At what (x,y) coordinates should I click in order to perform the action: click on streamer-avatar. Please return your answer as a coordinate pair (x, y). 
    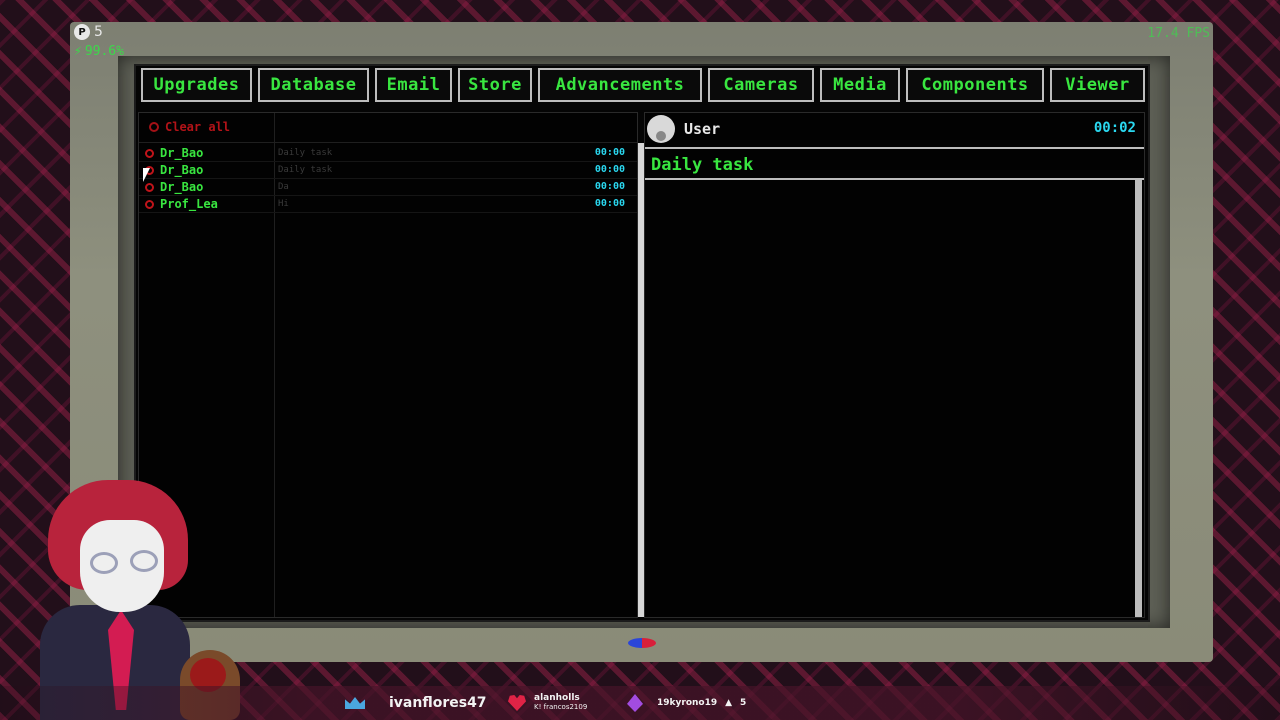
    Looking at the image, I should click on (115, 600).